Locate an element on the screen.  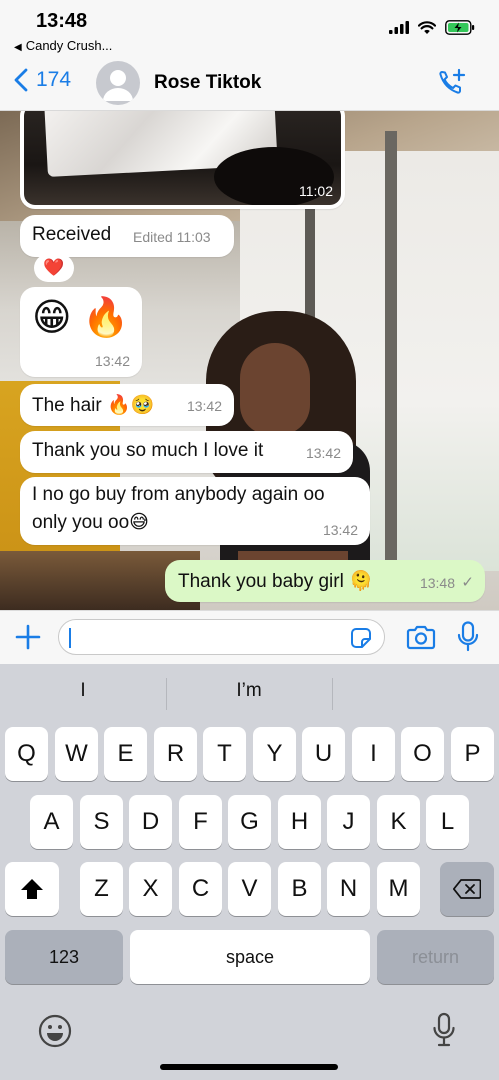
plus-icon is located at coordinates (28, 637).